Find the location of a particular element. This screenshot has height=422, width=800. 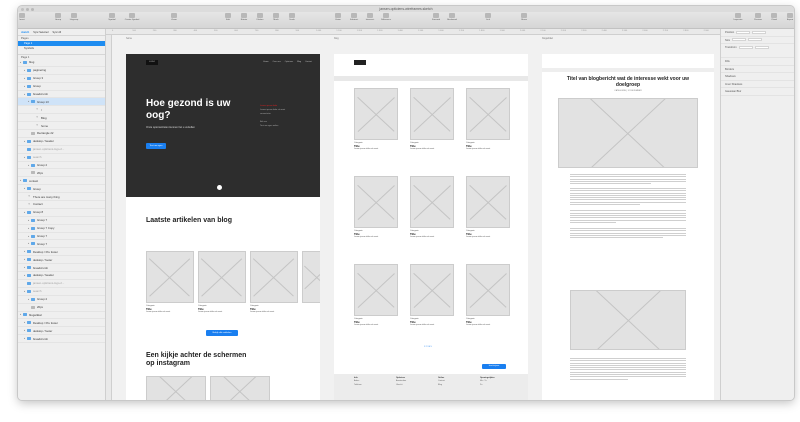

toolbar-union-button: Union is located at coordinates (338, 17).